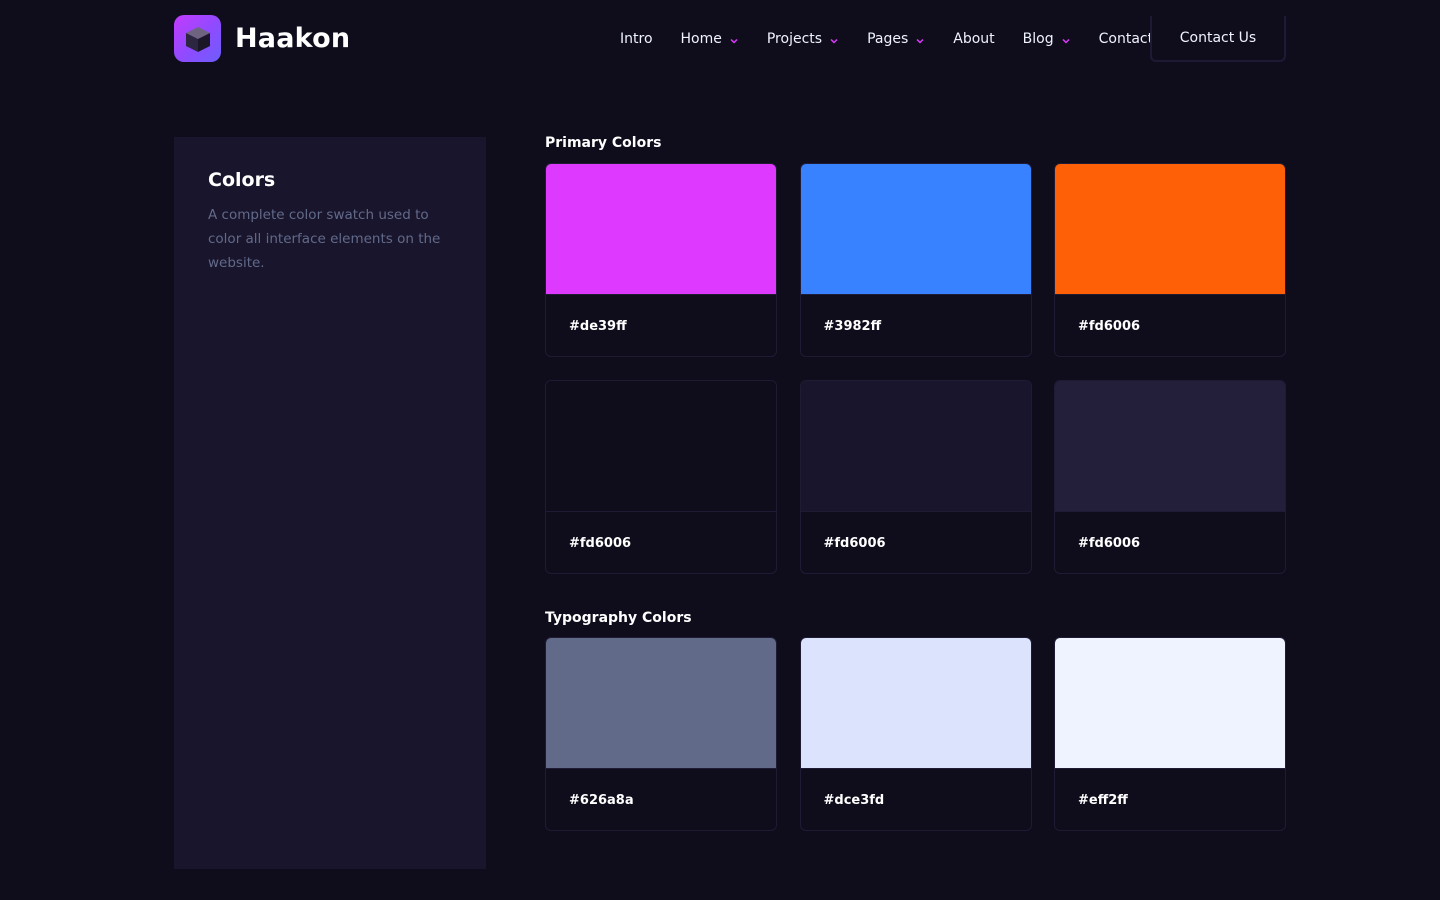 The width and height of the screenshot is (1440, 900). I want to click on nav-item-label: About, so click(974, 39).